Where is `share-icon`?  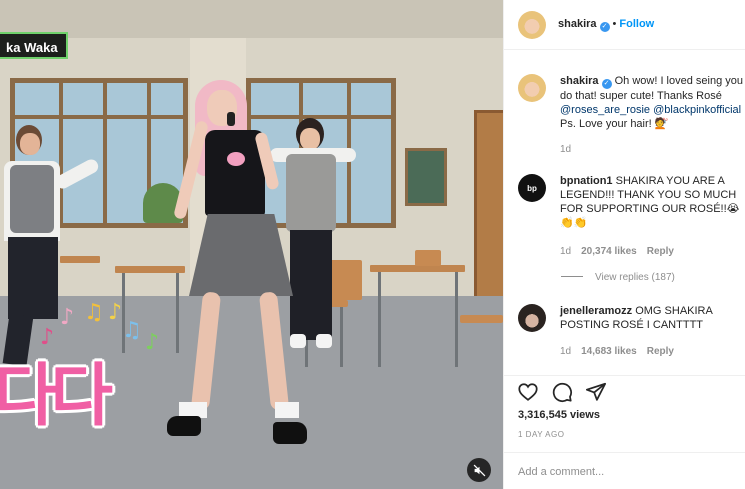 share-icon is located at coordinates (596, 391).